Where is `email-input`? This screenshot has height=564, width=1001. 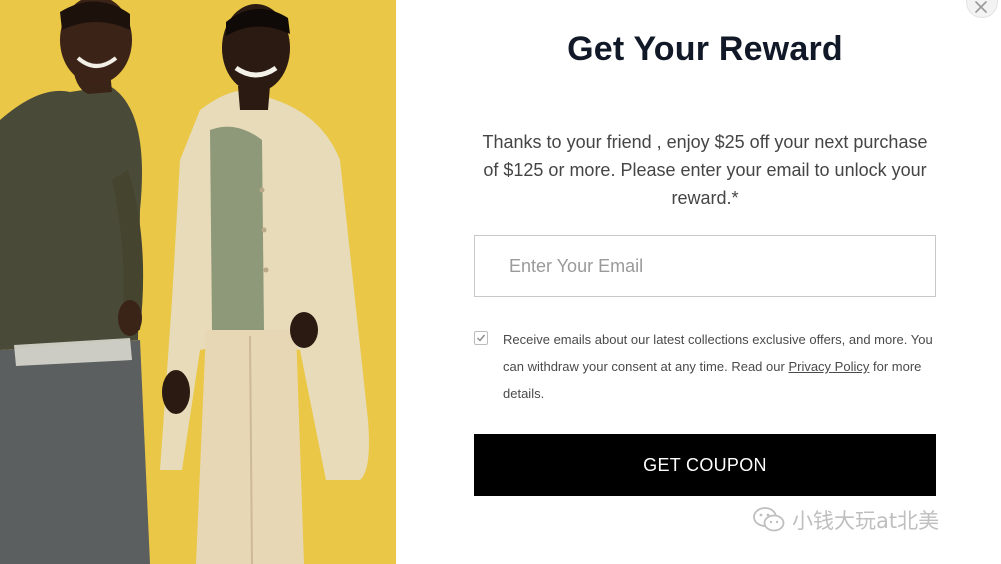 email-input is located at coordinates (705, 266).